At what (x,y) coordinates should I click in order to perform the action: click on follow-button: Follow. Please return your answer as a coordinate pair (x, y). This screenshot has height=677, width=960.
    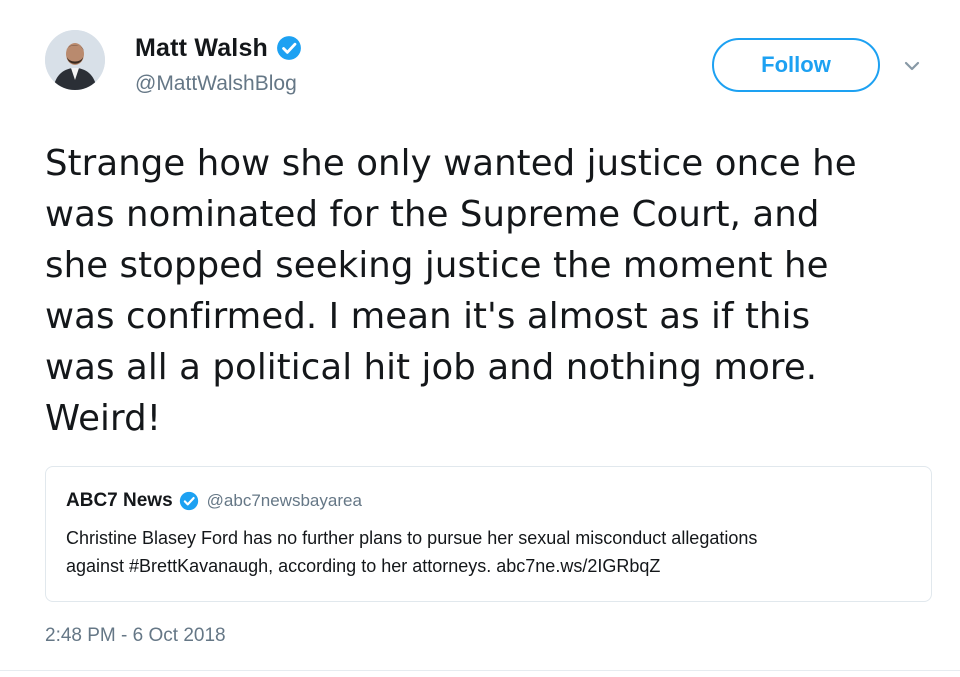
    Looking at the image, I should click on (796, 65).